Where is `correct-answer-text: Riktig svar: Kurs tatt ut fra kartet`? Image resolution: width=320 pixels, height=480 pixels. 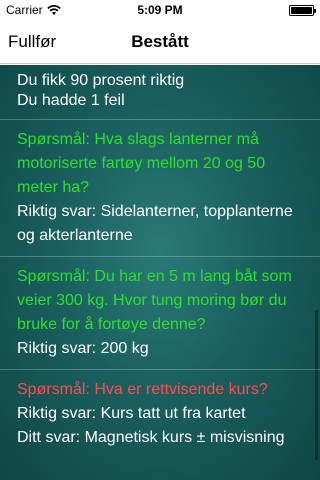
correct-answer-text: Riktig svar: Kurs tatt ut fra kartet is located at coordinates (131, 413).